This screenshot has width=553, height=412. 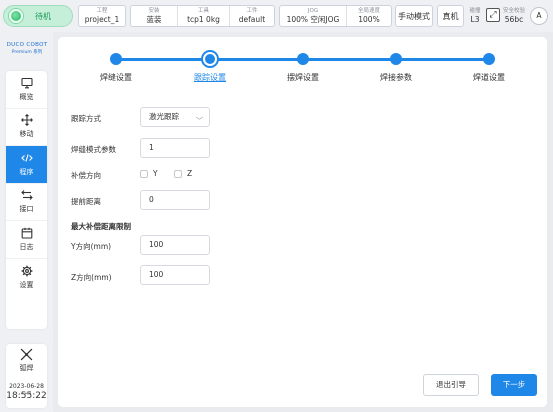 I want to click on project-key: 工程, so click(x=102, y=10).